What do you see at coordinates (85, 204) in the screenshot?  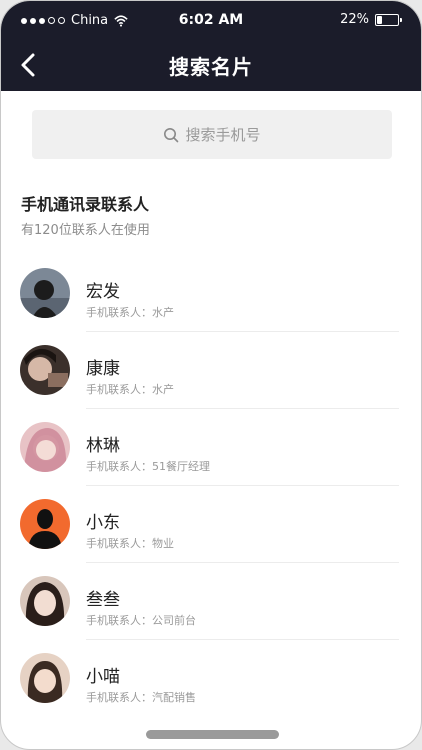 I see `section-title: 手机通讯录联系人` at bounding box center [85, 204].